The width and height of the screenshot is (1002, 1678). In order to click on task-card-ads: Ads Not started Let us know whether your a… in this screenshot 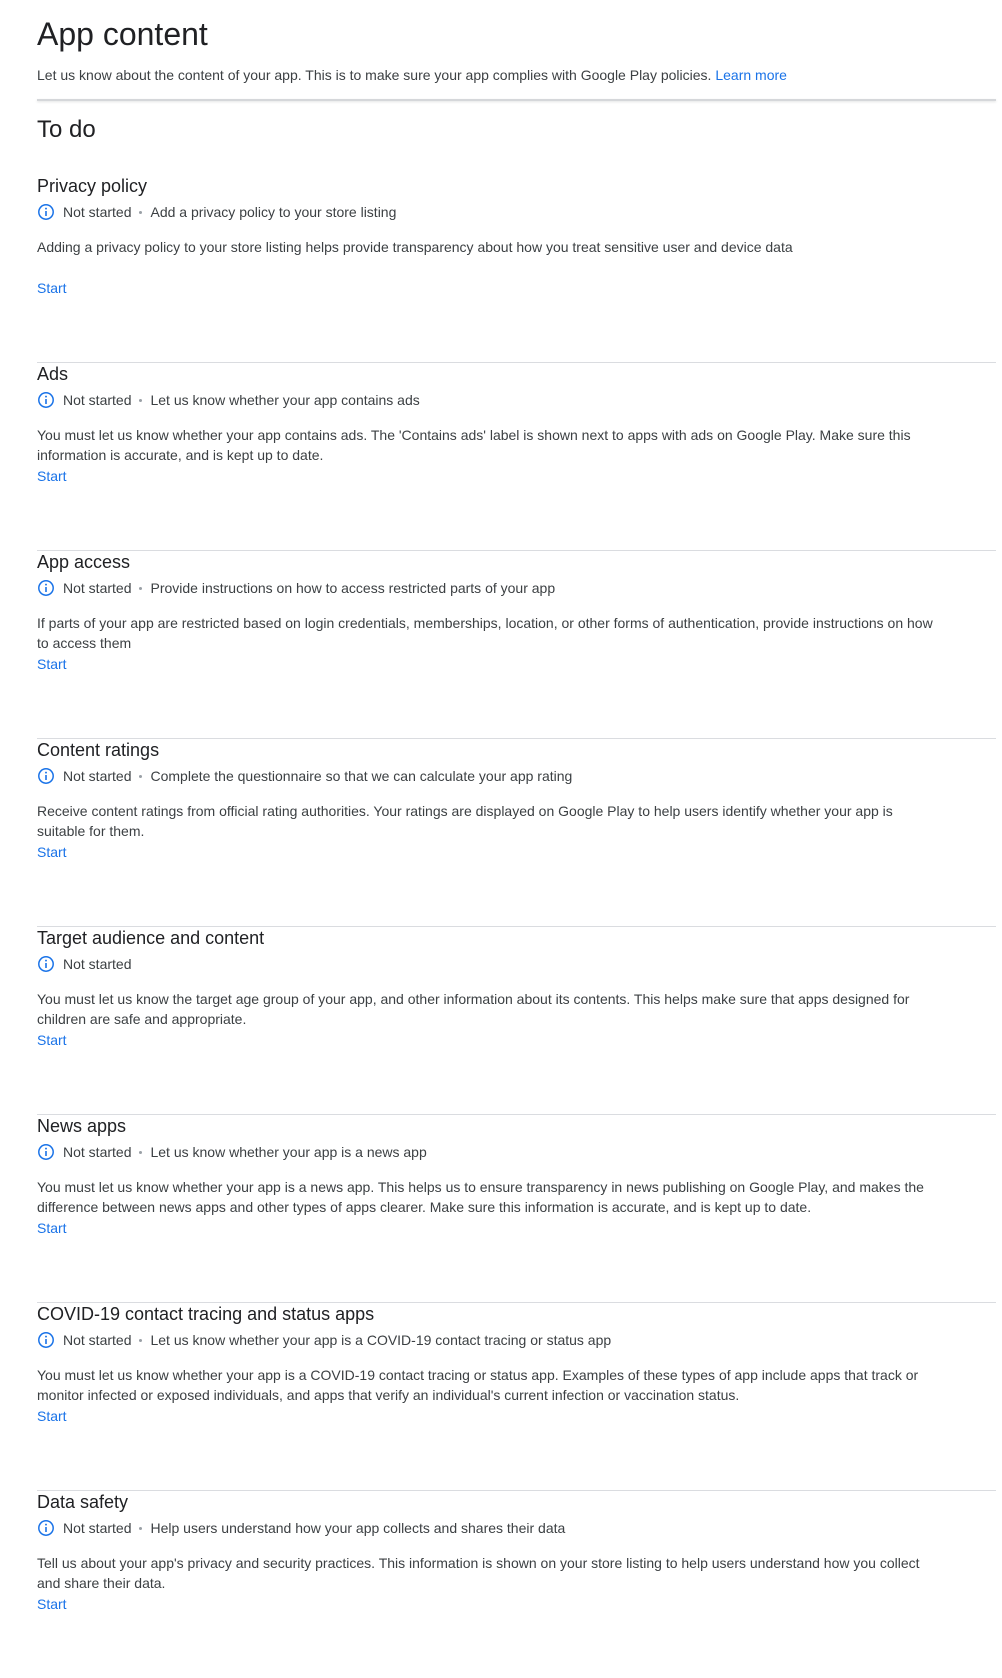, I will do `click(516, 456)`.